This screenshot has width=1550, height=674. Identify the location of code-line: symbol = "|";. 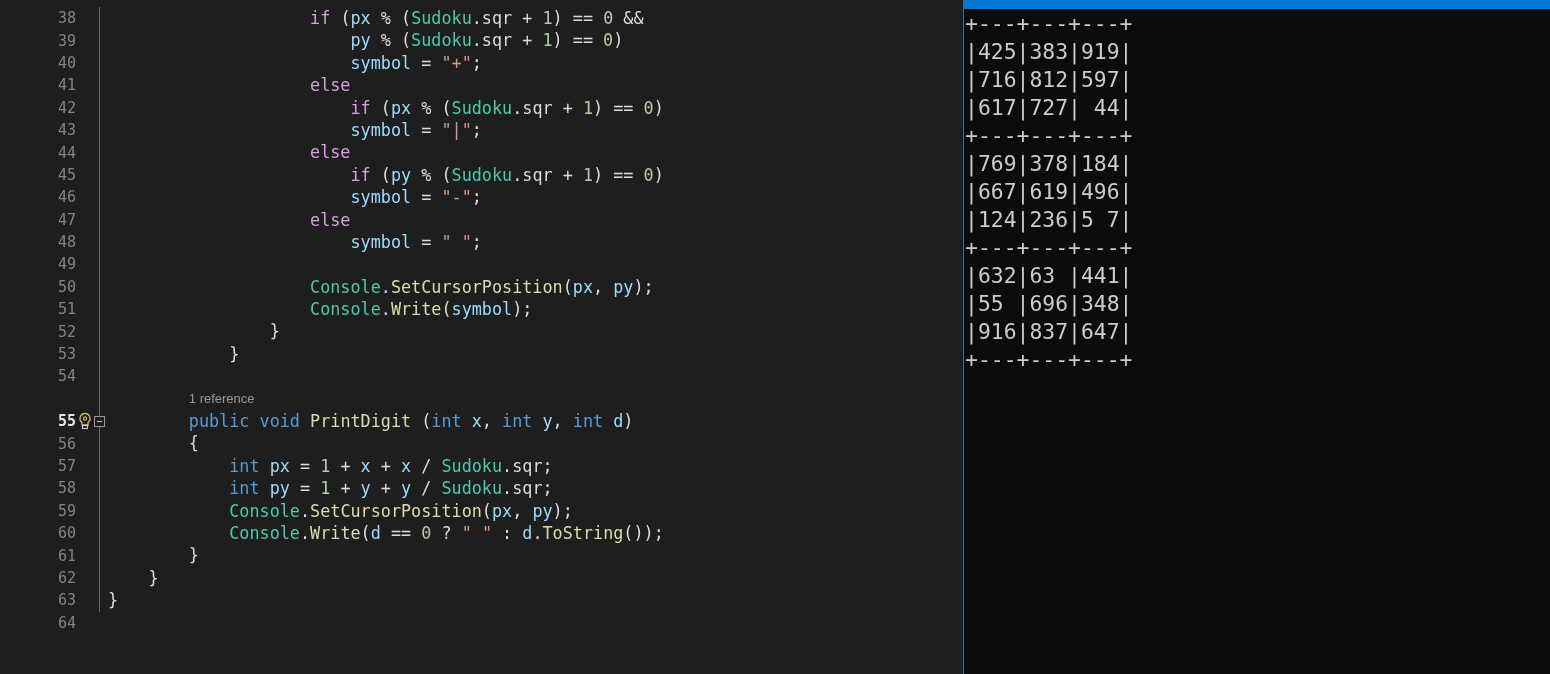
(415, 130).